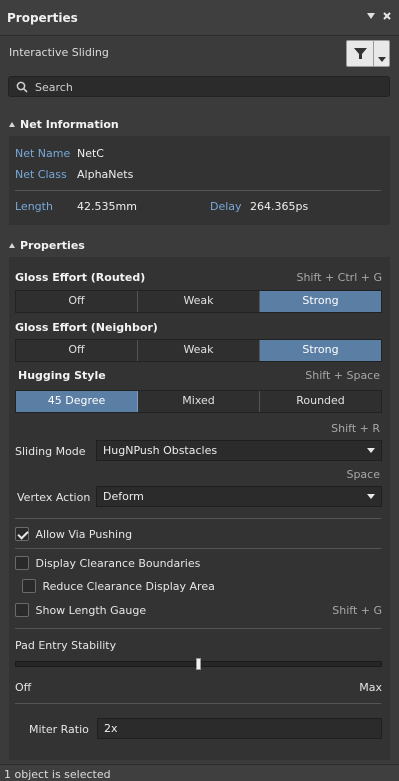 This screenshot has width=399, height=781. Describe the element at coordinates (69, 124) in the screenshot. I see `net-information-heading: Net Information` at that location.